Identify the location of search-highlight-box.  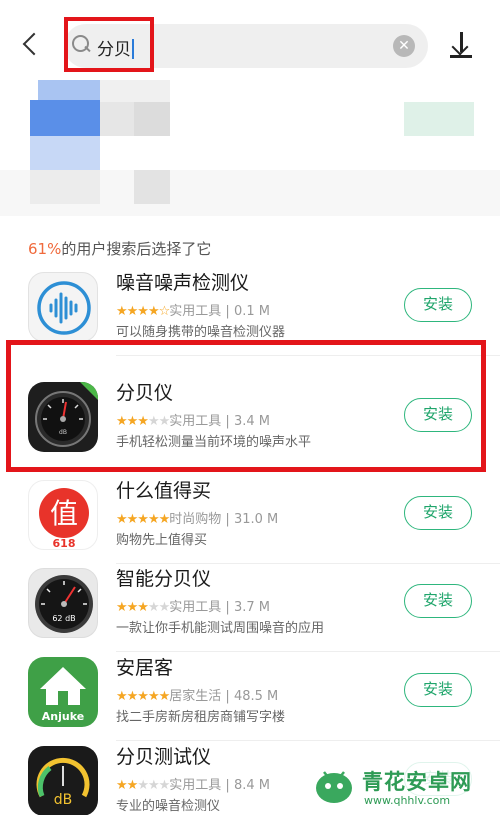
(109, 44).